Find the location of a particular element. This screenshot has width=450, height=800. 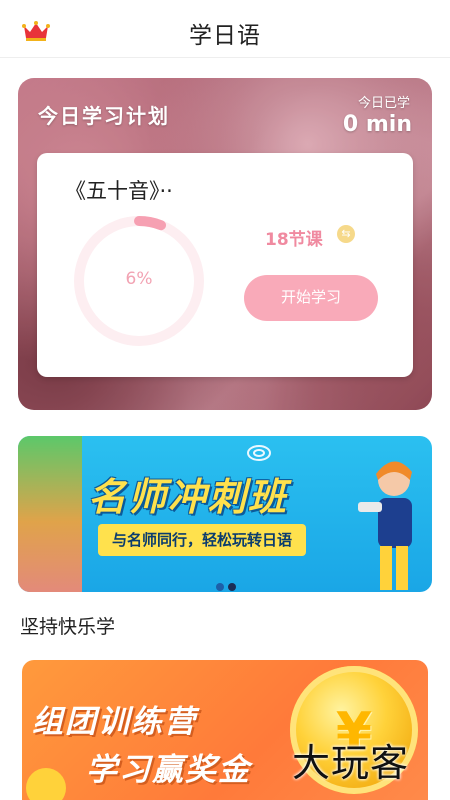

promo-line-2: 学习赢奖金 is located at coordinates (168, 770).